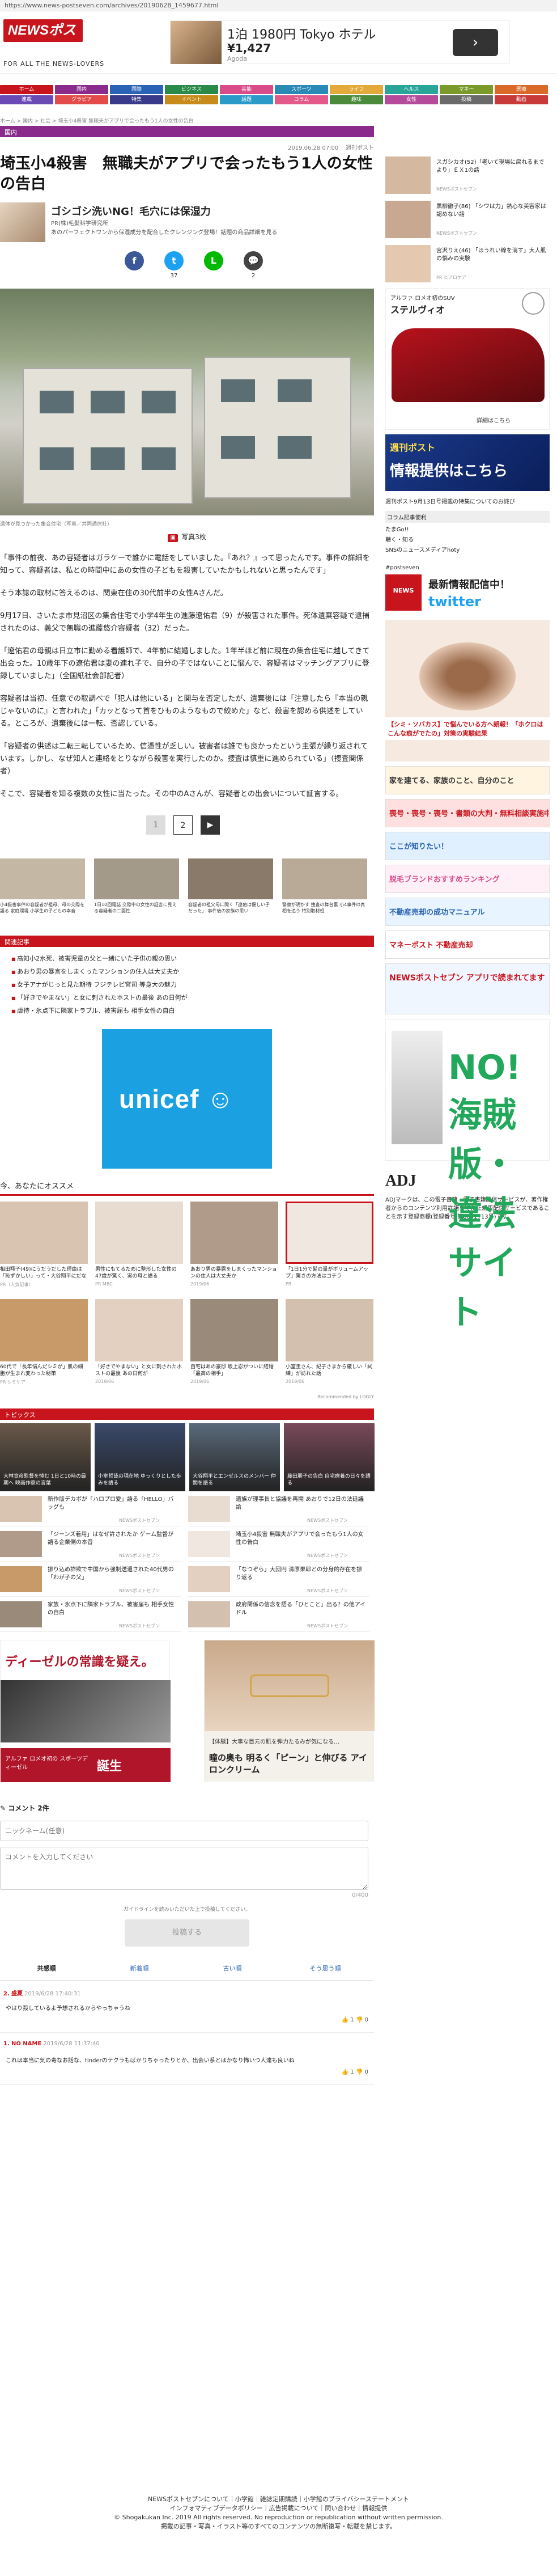  I want to click on side-banner: 不動産売却の成功マニュアル, so click(468, 912).